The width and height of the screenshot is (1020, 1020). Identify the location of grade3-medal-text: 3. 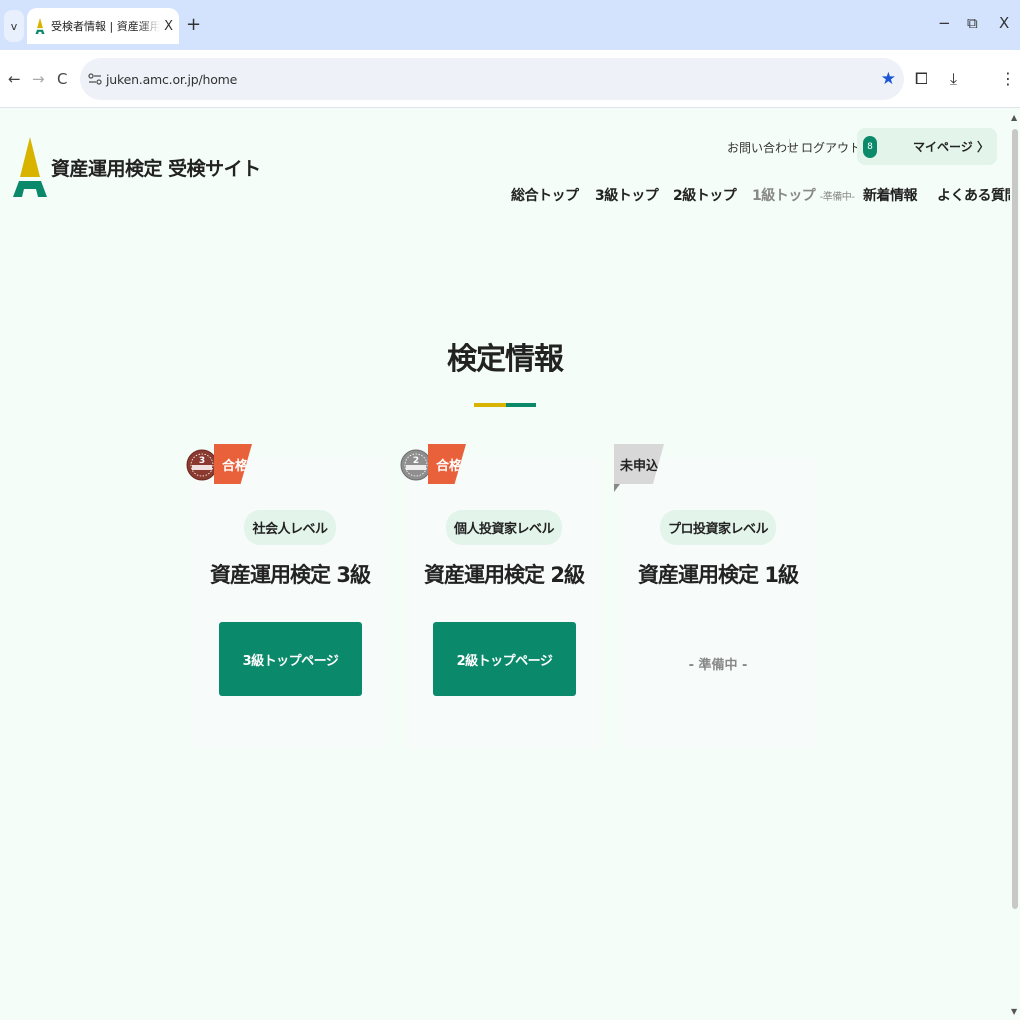
(202, 461).